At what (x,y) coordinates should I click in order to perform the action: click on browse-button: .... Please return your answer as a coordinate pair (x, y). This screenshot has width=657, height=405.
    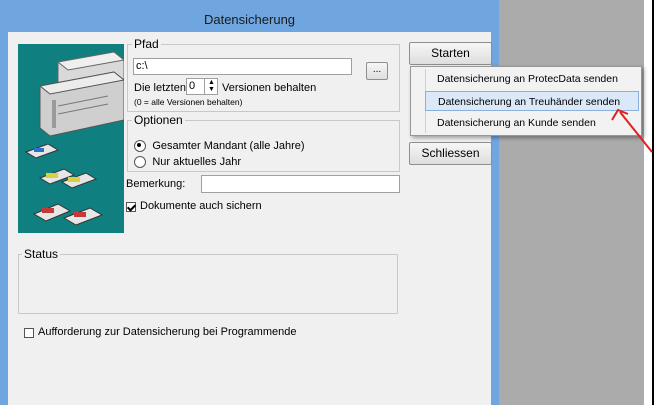
    Looking at the image, I should click on (377, 71).